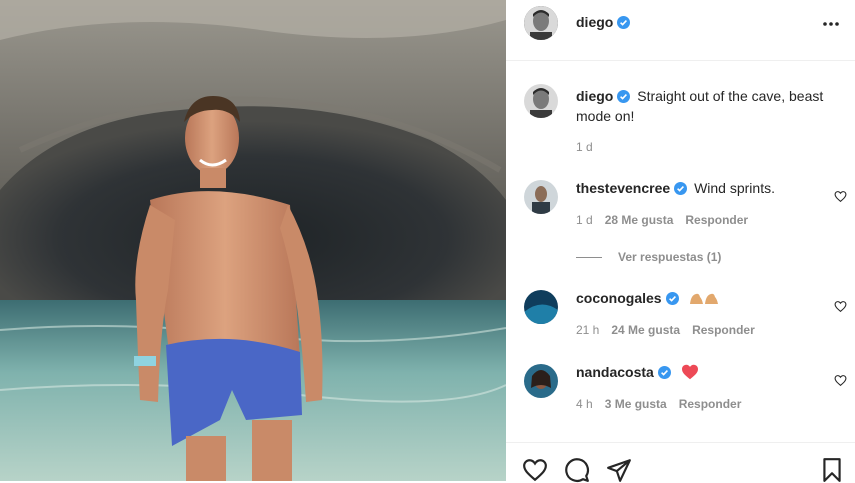 This screenshot has height=483, width=855. I want to click on comment-username: coconogales, so click(619, 298).